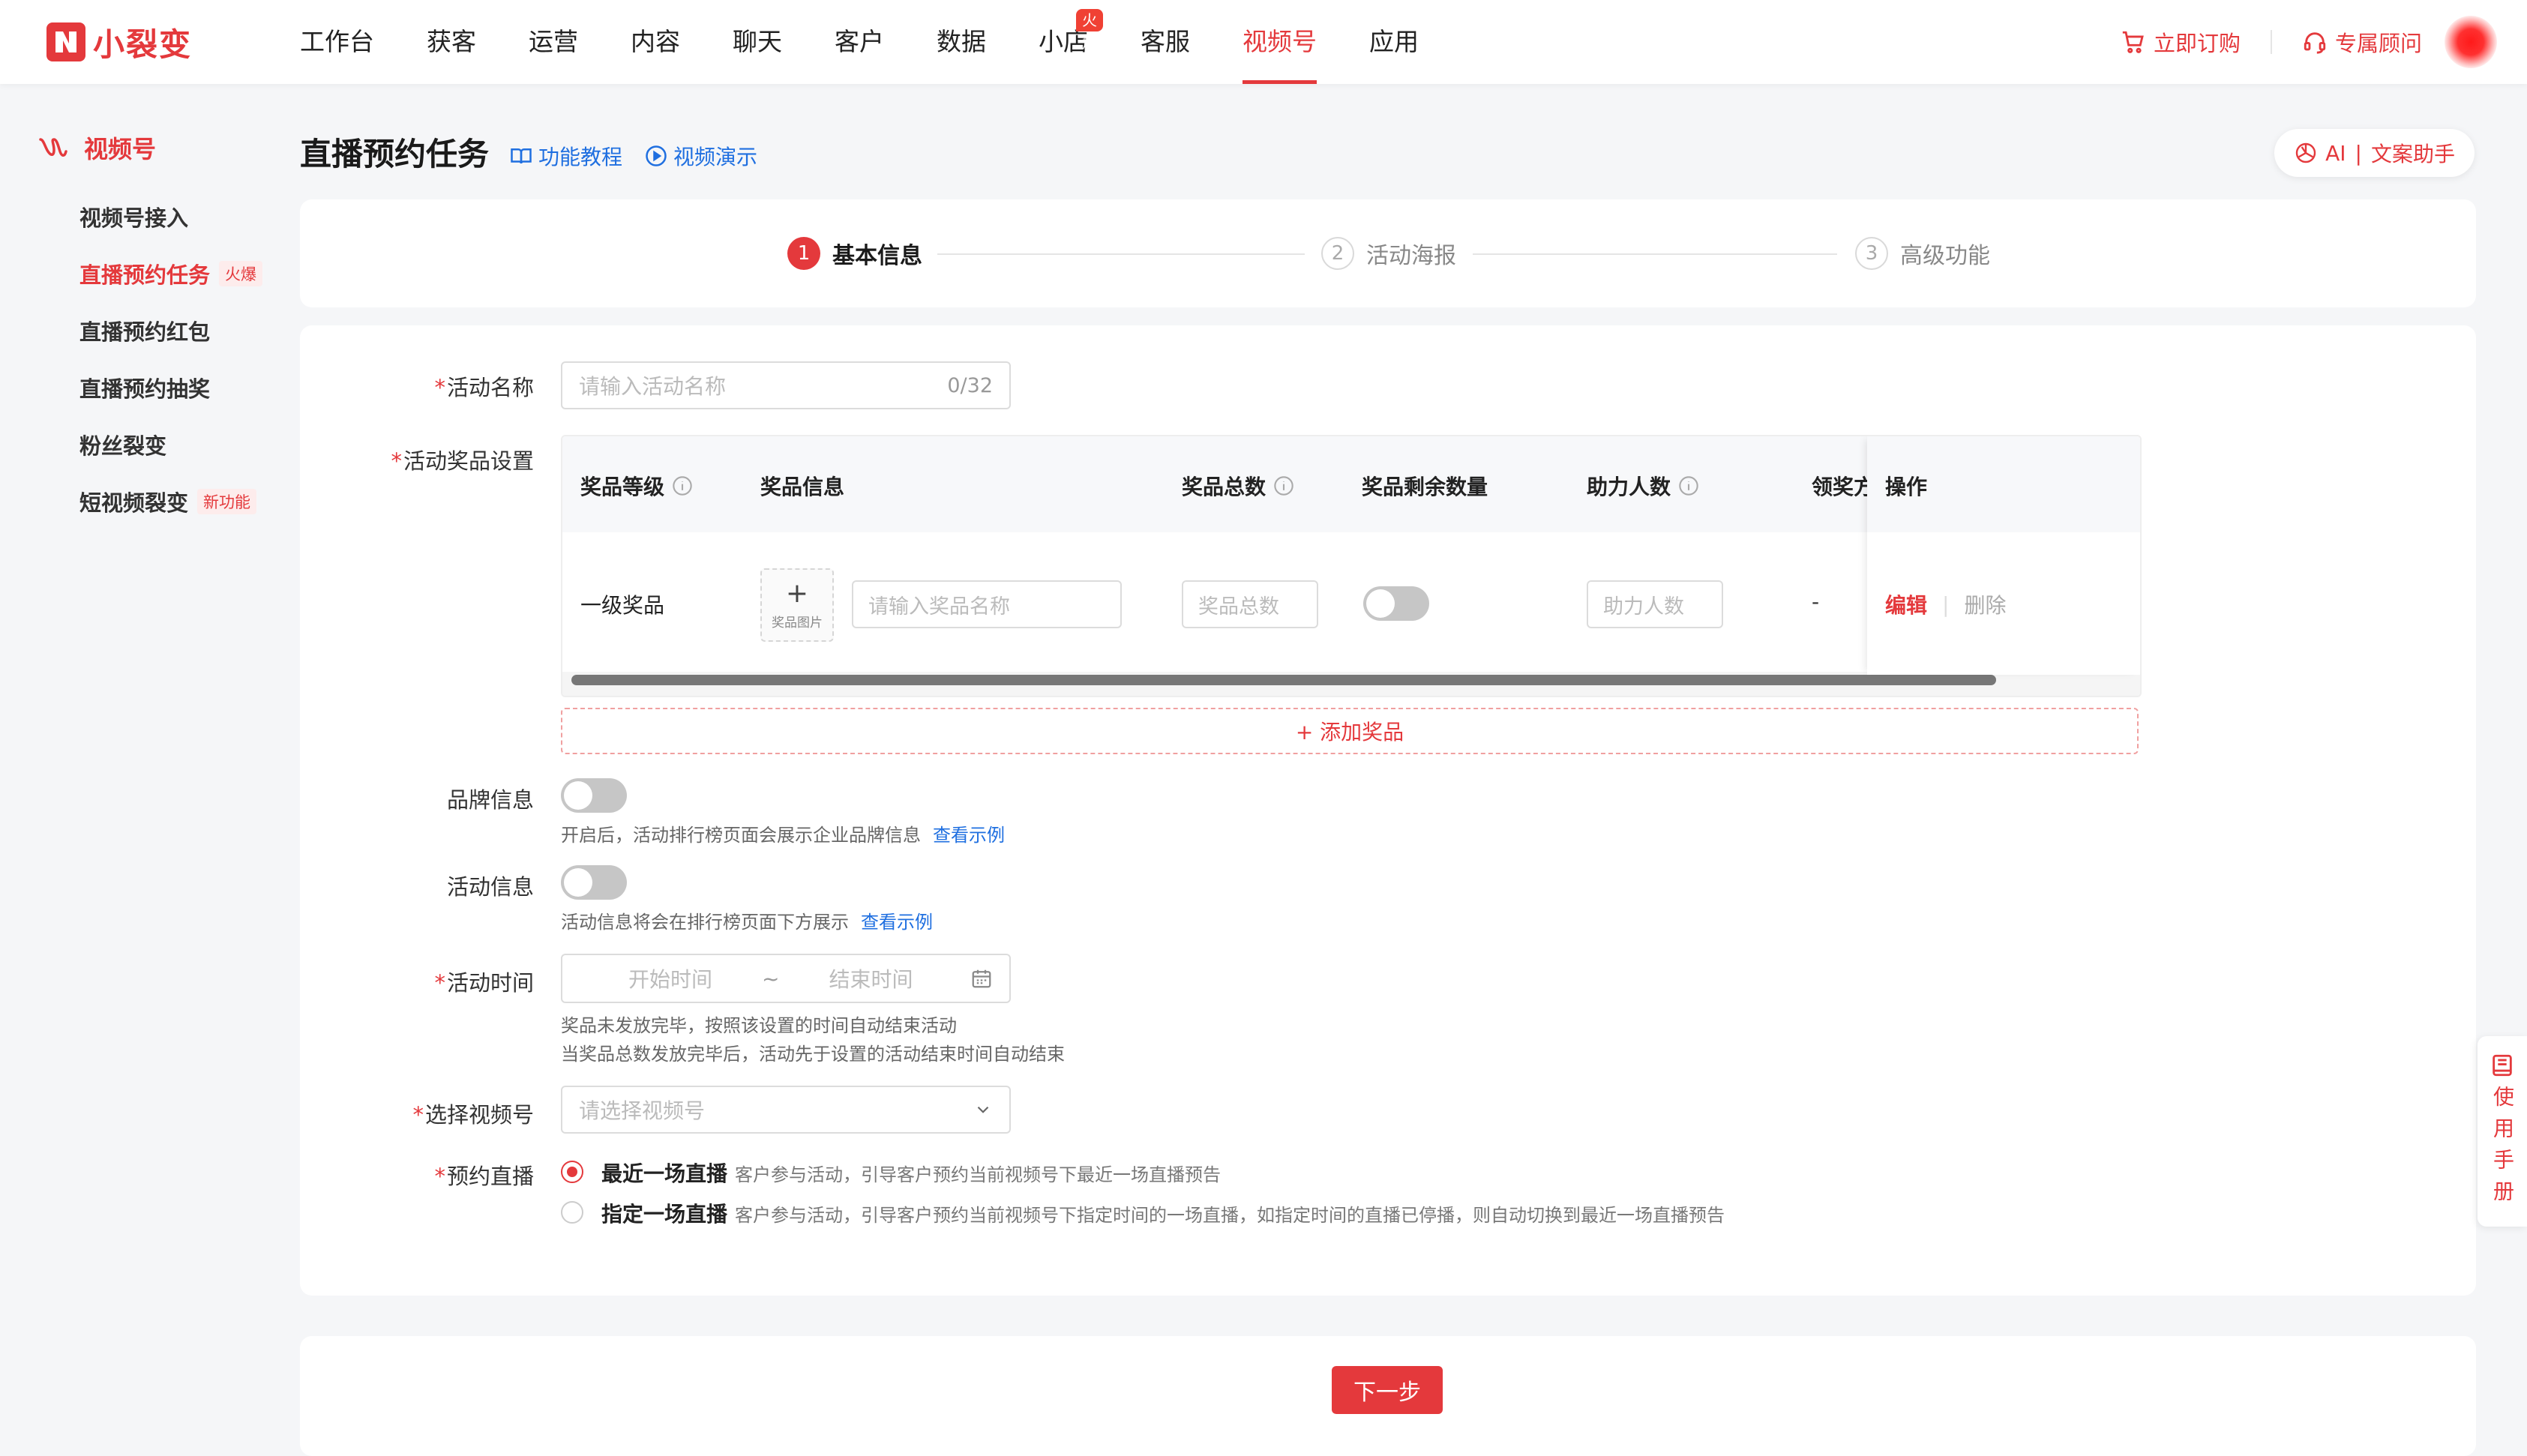 The image size is (2527, 1456). Describe the element at coordinates (2294, 42) in the screenshot. I see `top-right-actions: 立即订购 专属顾问` at that location.